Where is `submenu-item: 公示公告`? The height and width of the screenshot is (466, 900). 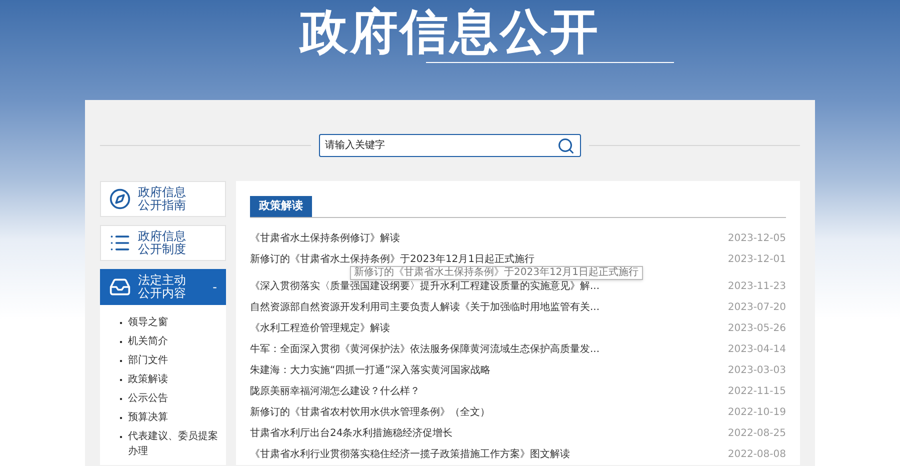 submenu-item: 公示公告 is located at coordinates (171, 398).